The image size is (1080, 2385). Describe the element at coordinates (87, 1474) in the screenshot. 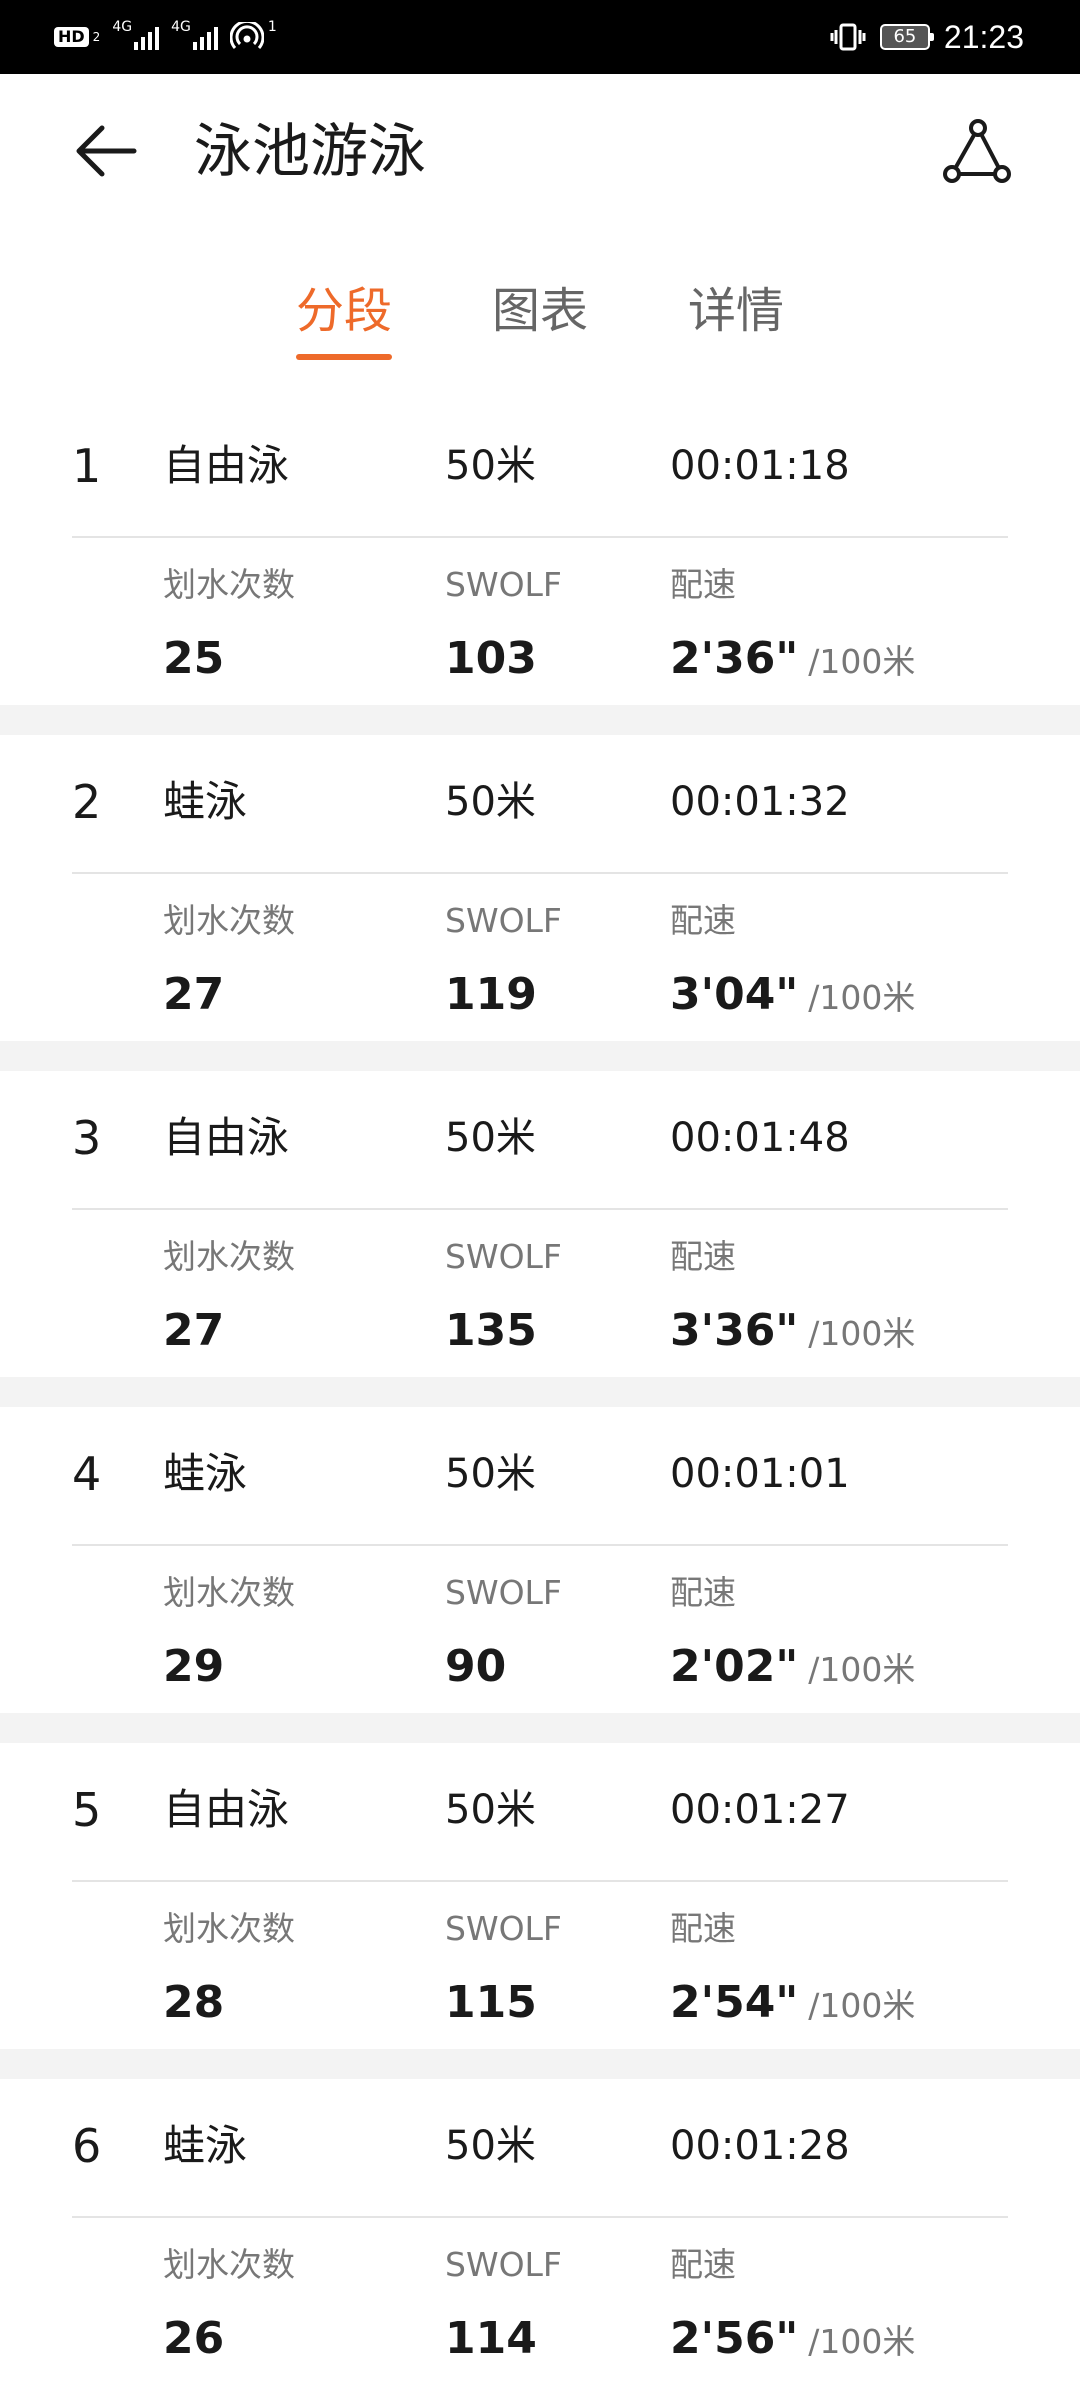

I see `segment-index: 4` at that location.